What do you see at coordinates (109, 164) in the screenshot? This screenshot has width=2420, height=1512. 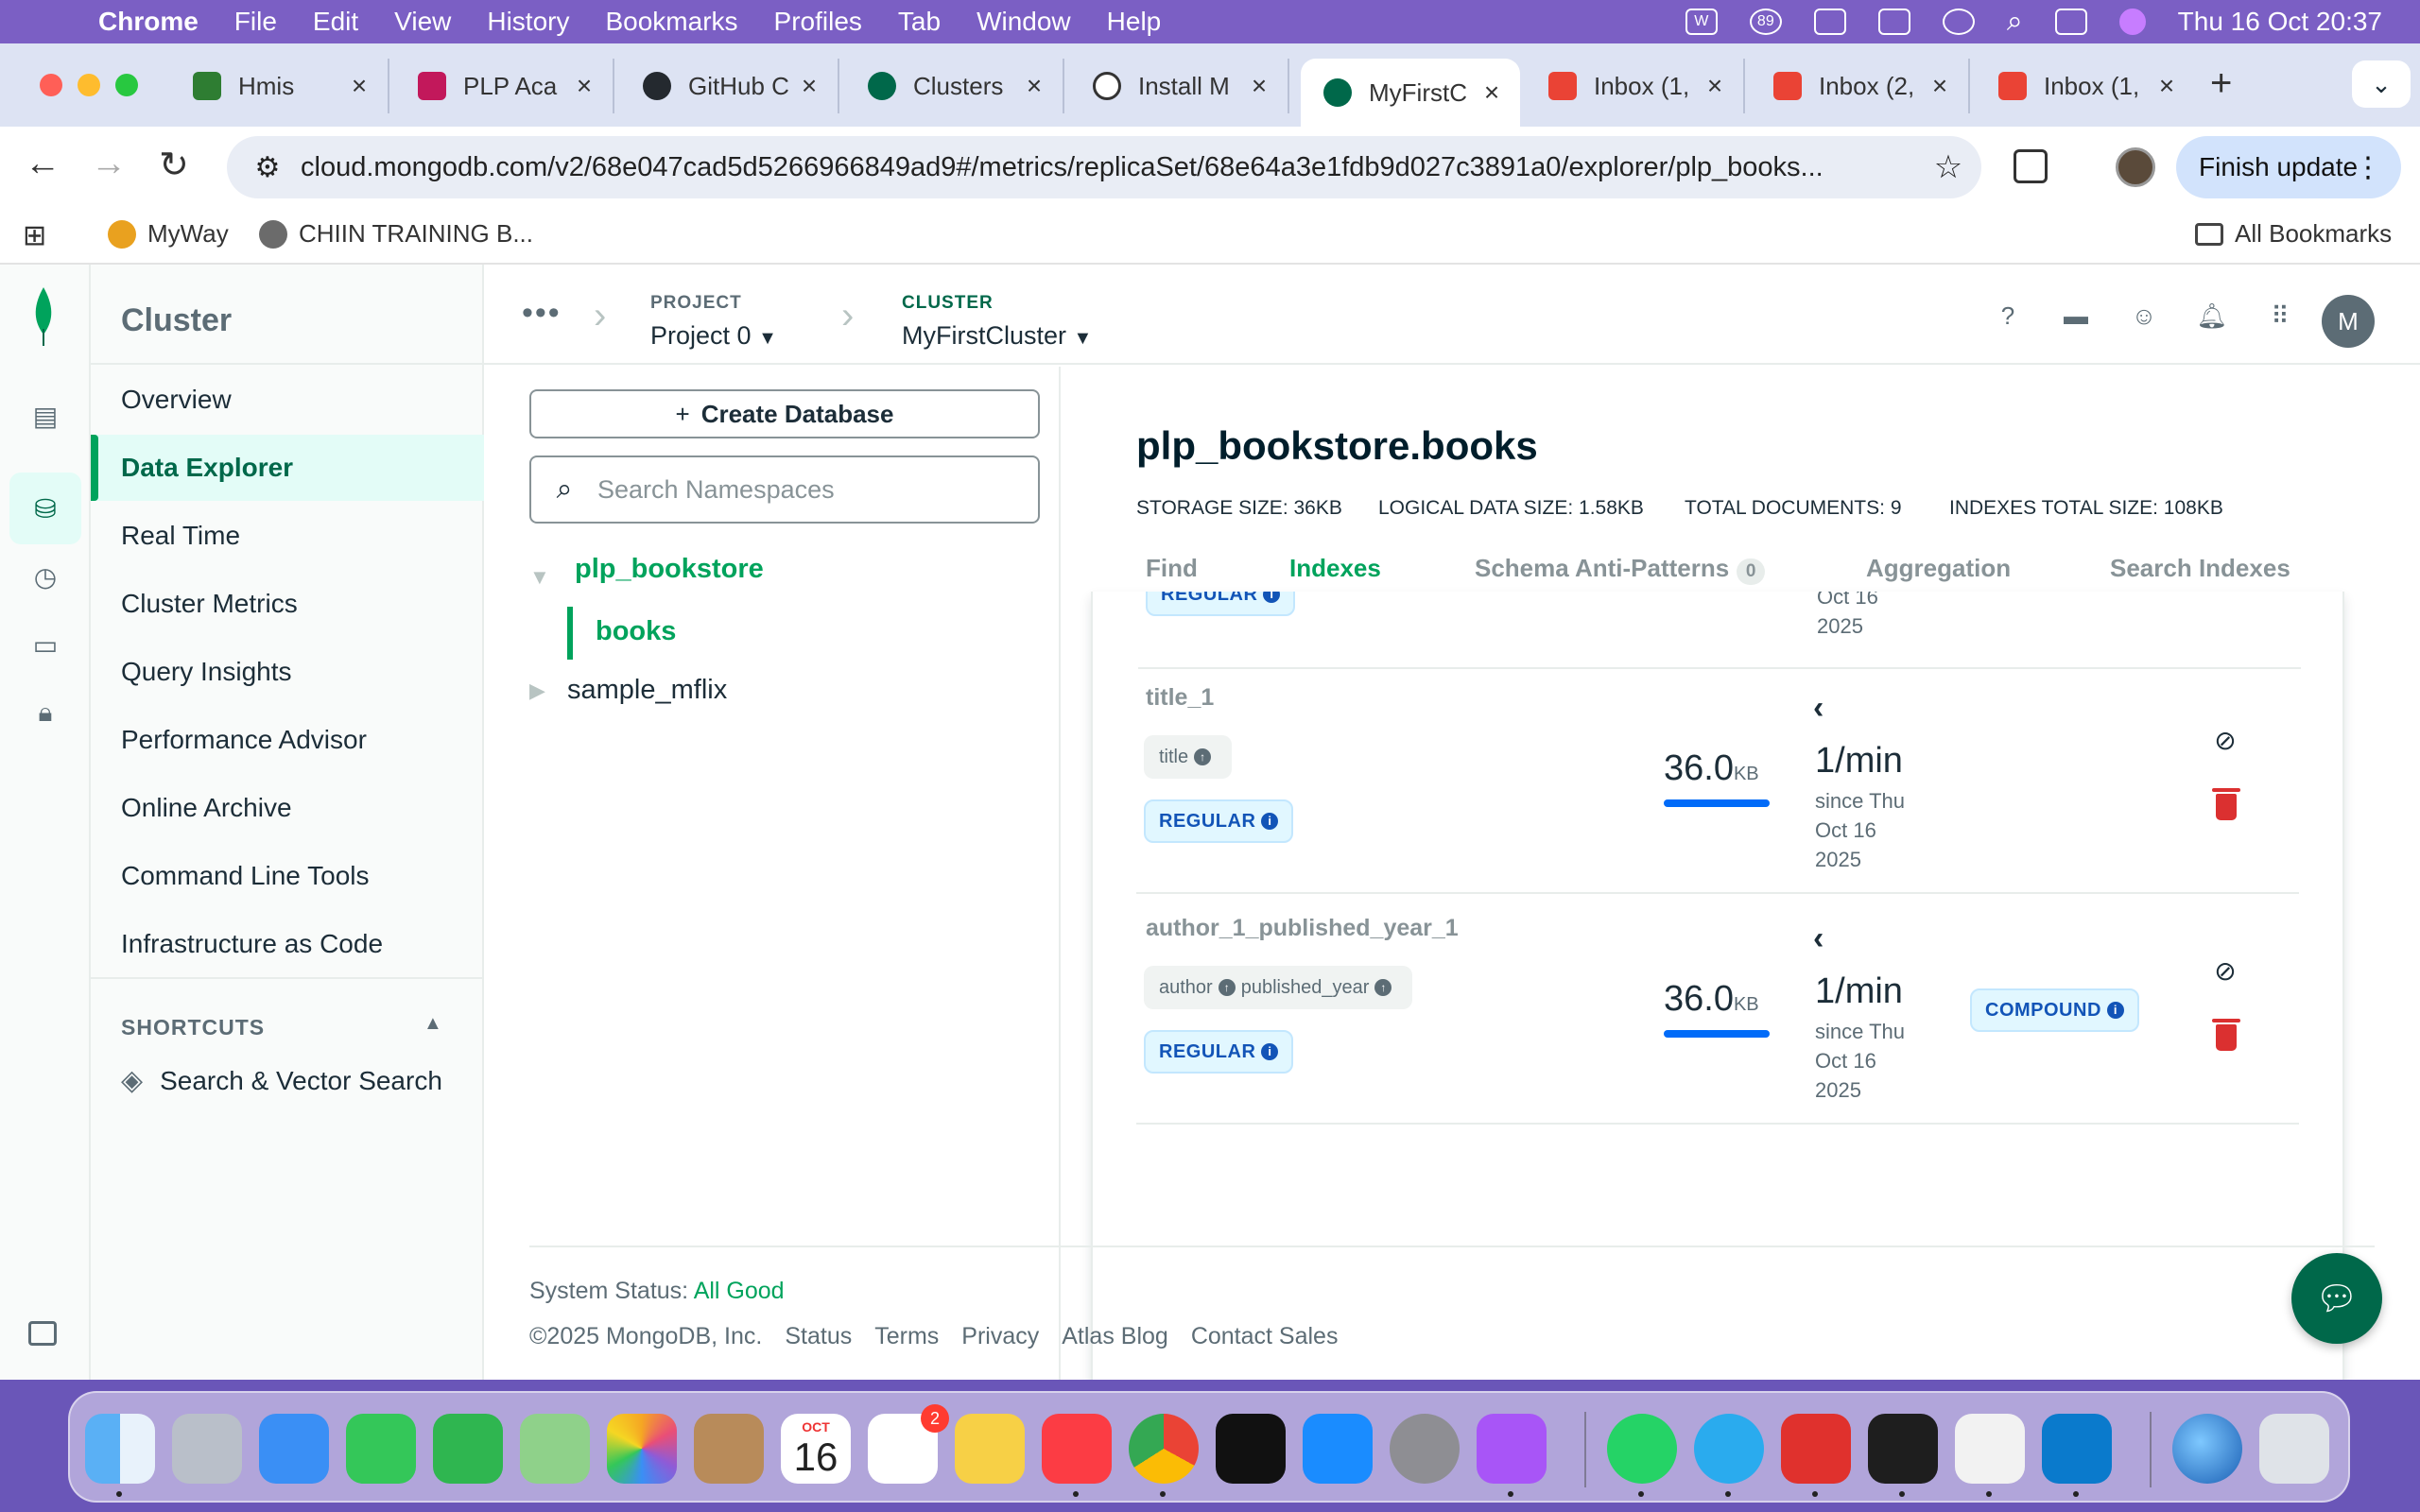 I see `forward-arrow-icon: →` at bounding box center [109, 164].